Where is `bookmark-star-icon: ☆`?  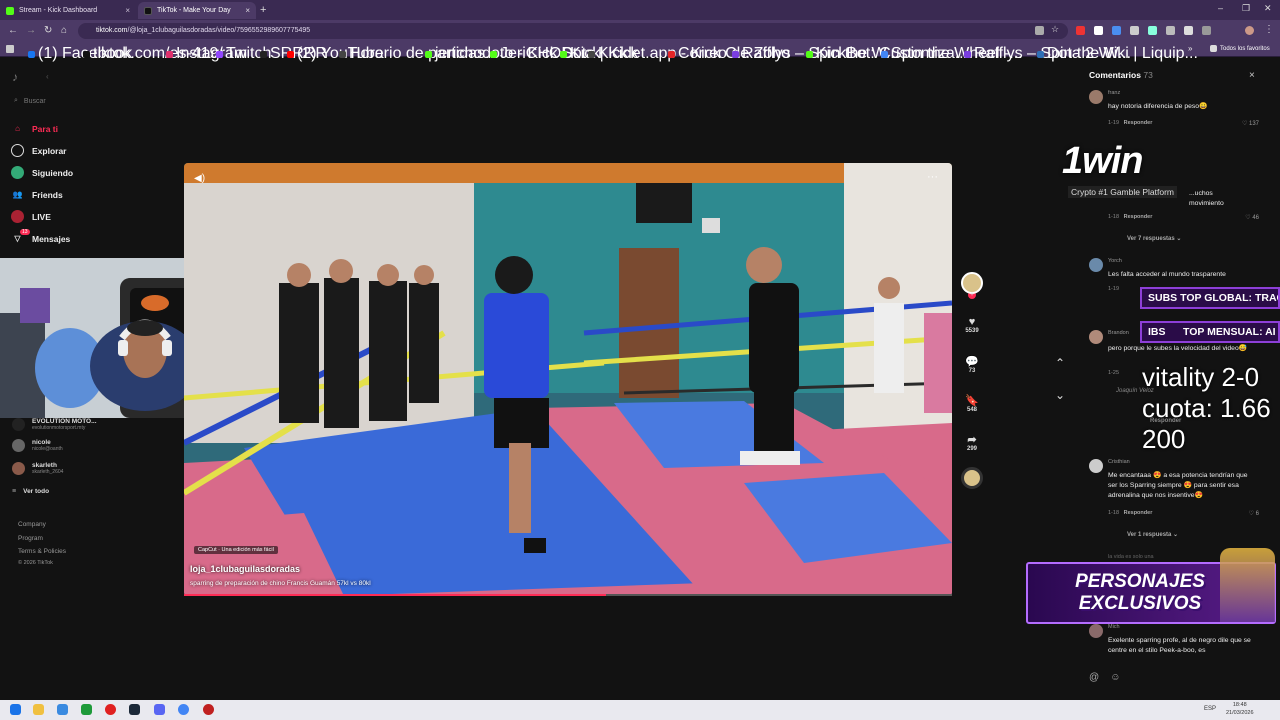
bookmark-star-icon: ☆ is located at coordinates (1055, 29).